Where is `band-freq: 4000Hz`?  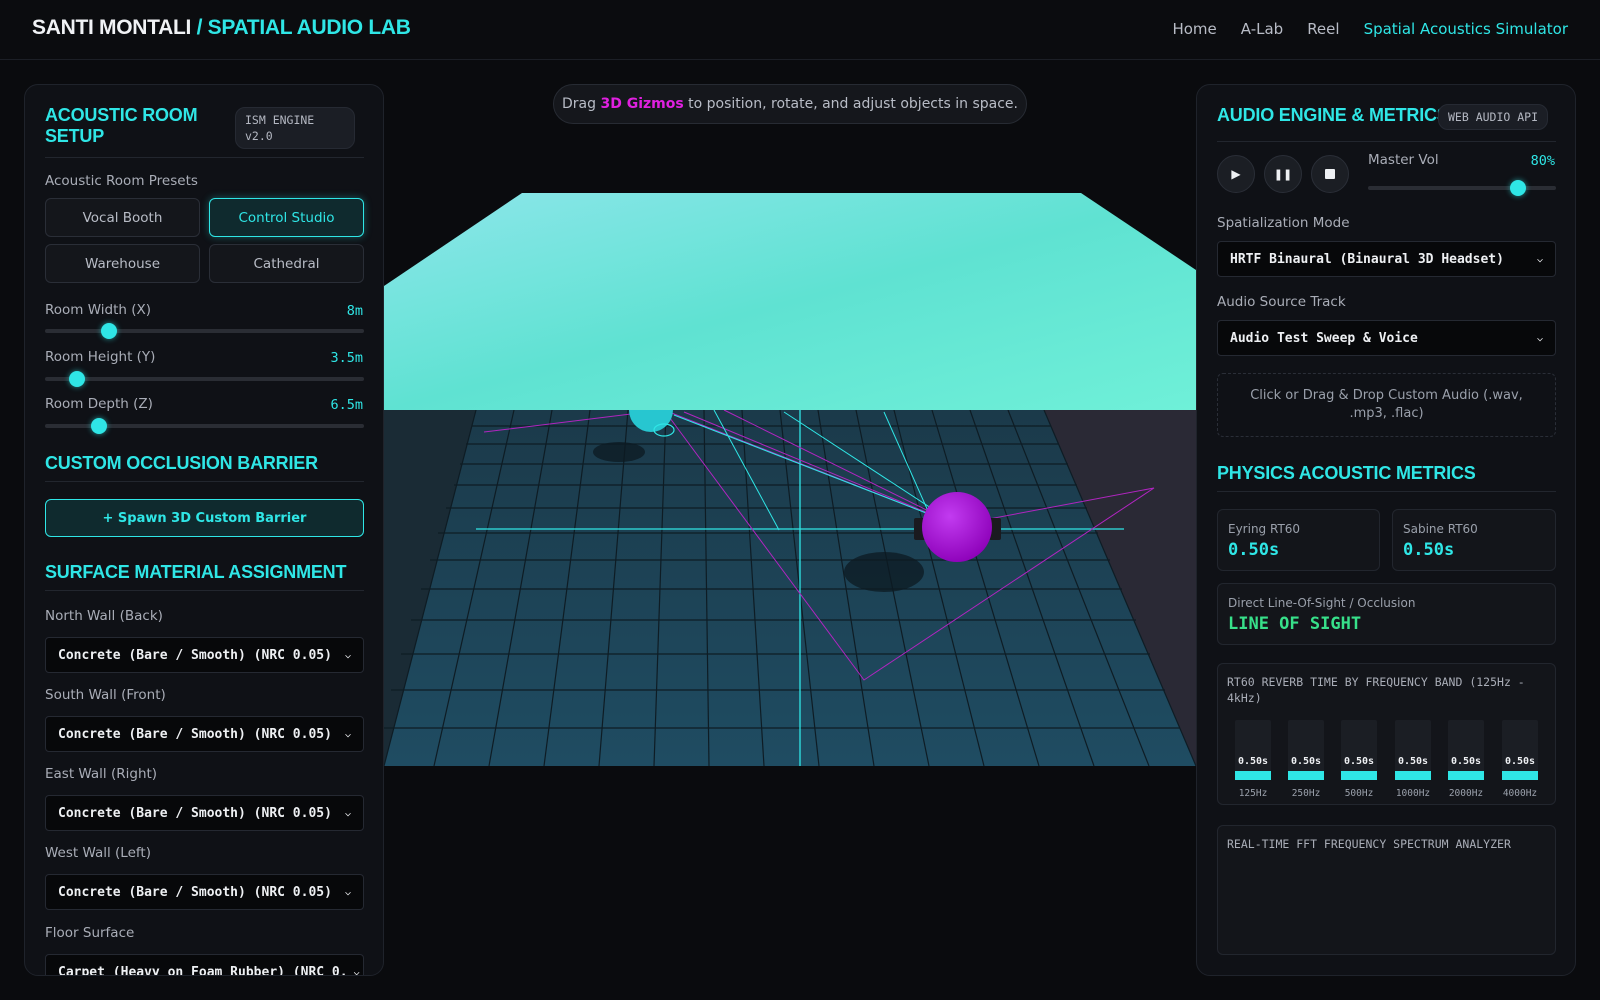
band-freq: 4000Hz is located at coordinates (1520, 793).